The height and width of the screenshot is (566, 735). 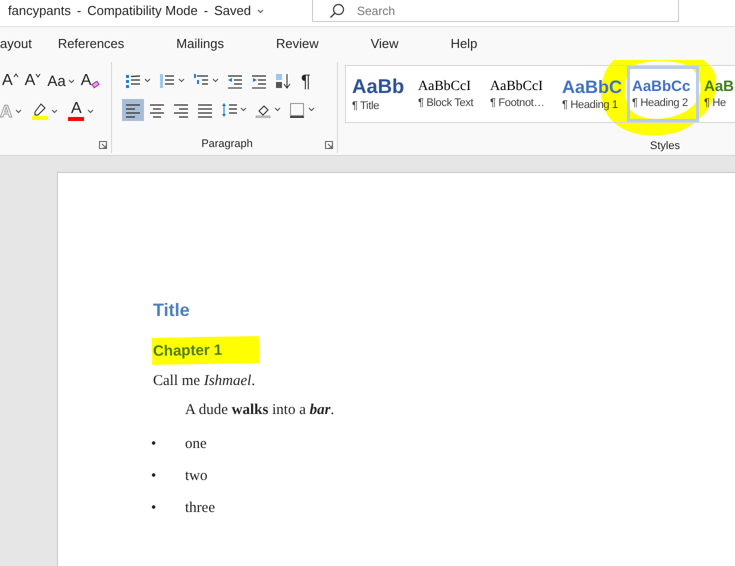 I want to click on down-caret-icon, so click(x=38, y=75).